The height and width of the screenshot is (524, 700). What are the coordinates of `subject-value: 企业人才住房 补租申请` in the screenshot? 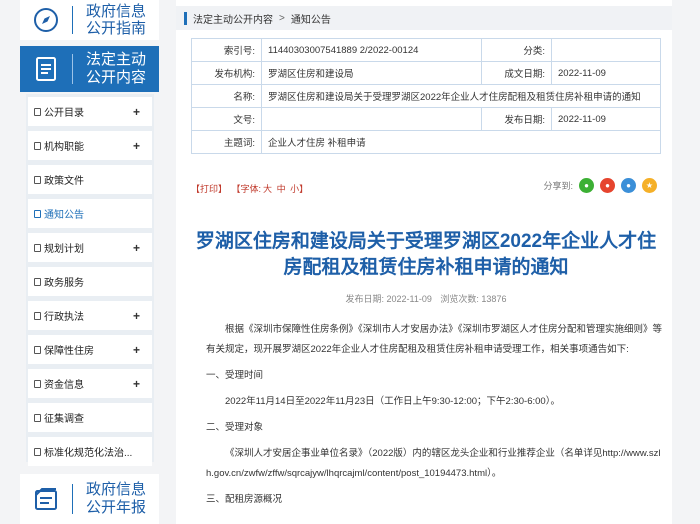 It's located at (461, 142).